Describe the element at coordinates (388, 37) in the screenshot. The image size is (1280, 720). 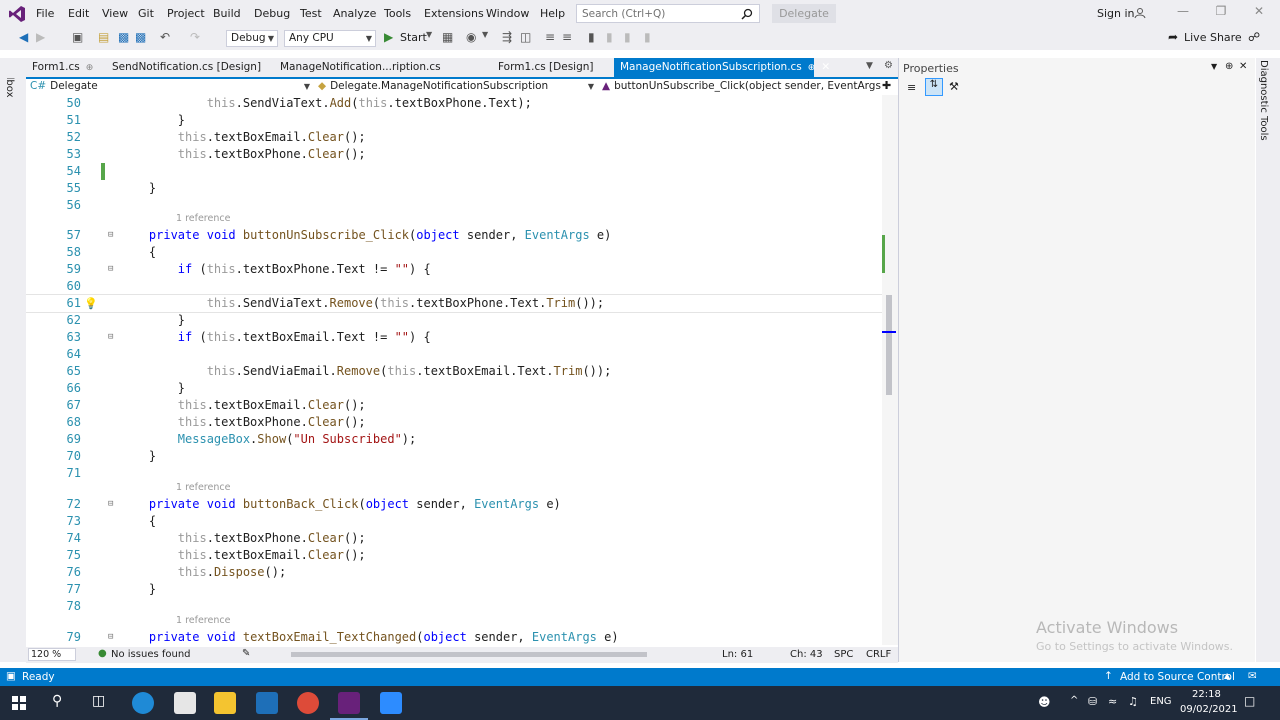
I see `start-icon: ▶` at that location.